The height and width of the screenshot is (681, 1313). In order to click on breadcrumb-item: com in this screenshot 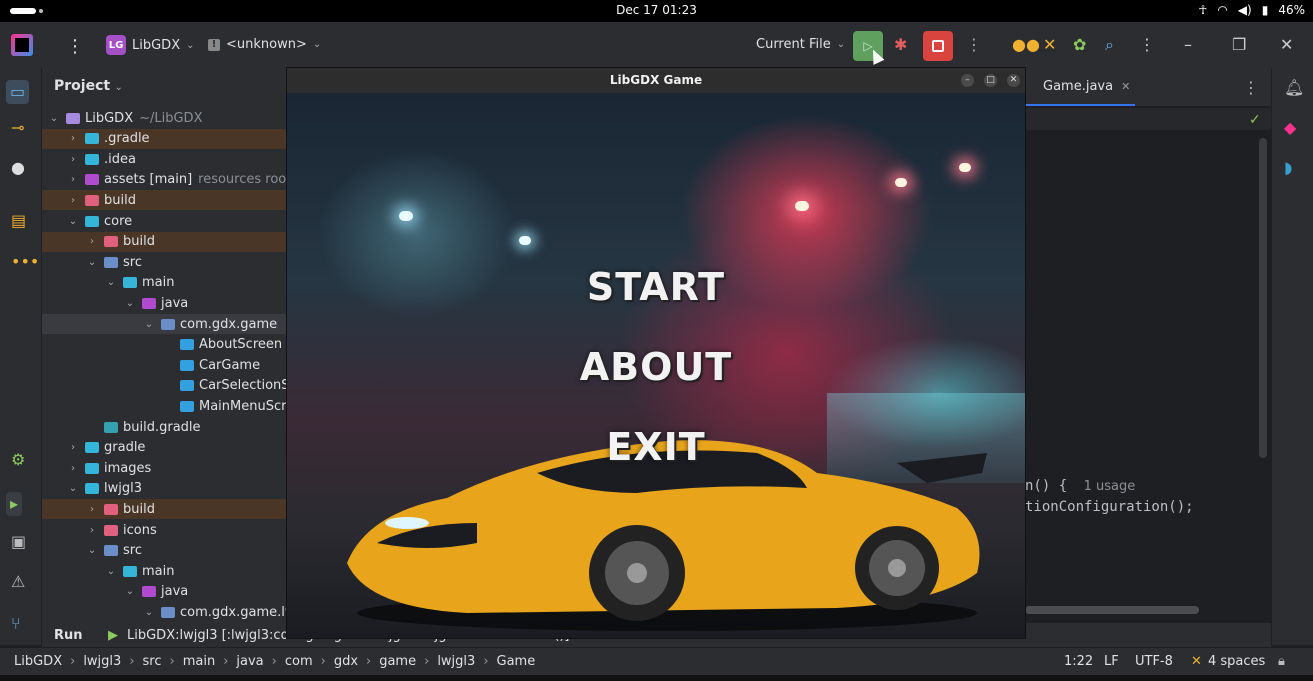, I will do `click(299, 661)`.